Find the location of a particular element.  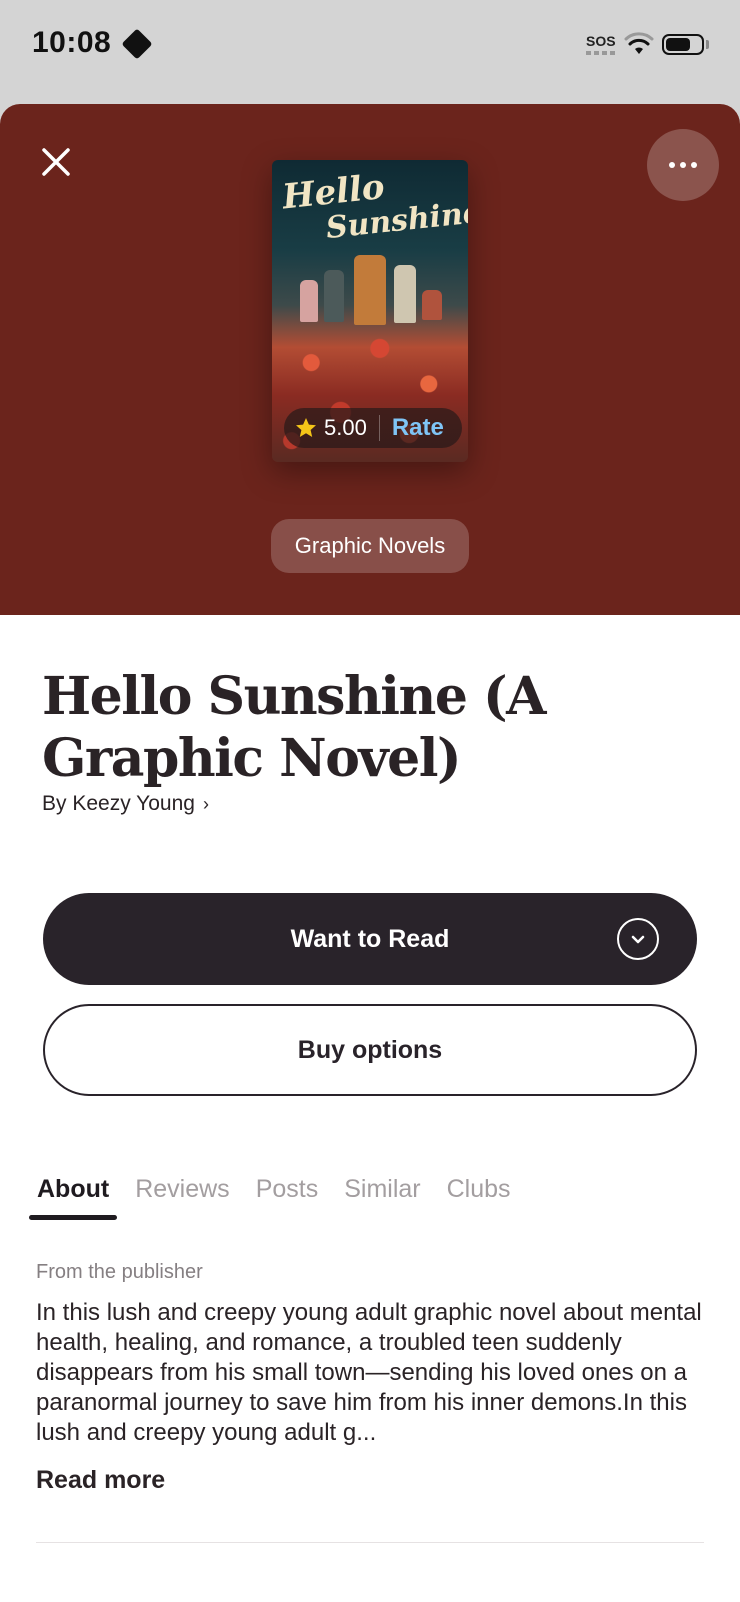

battery-icon is located at coordinates (683, 44).